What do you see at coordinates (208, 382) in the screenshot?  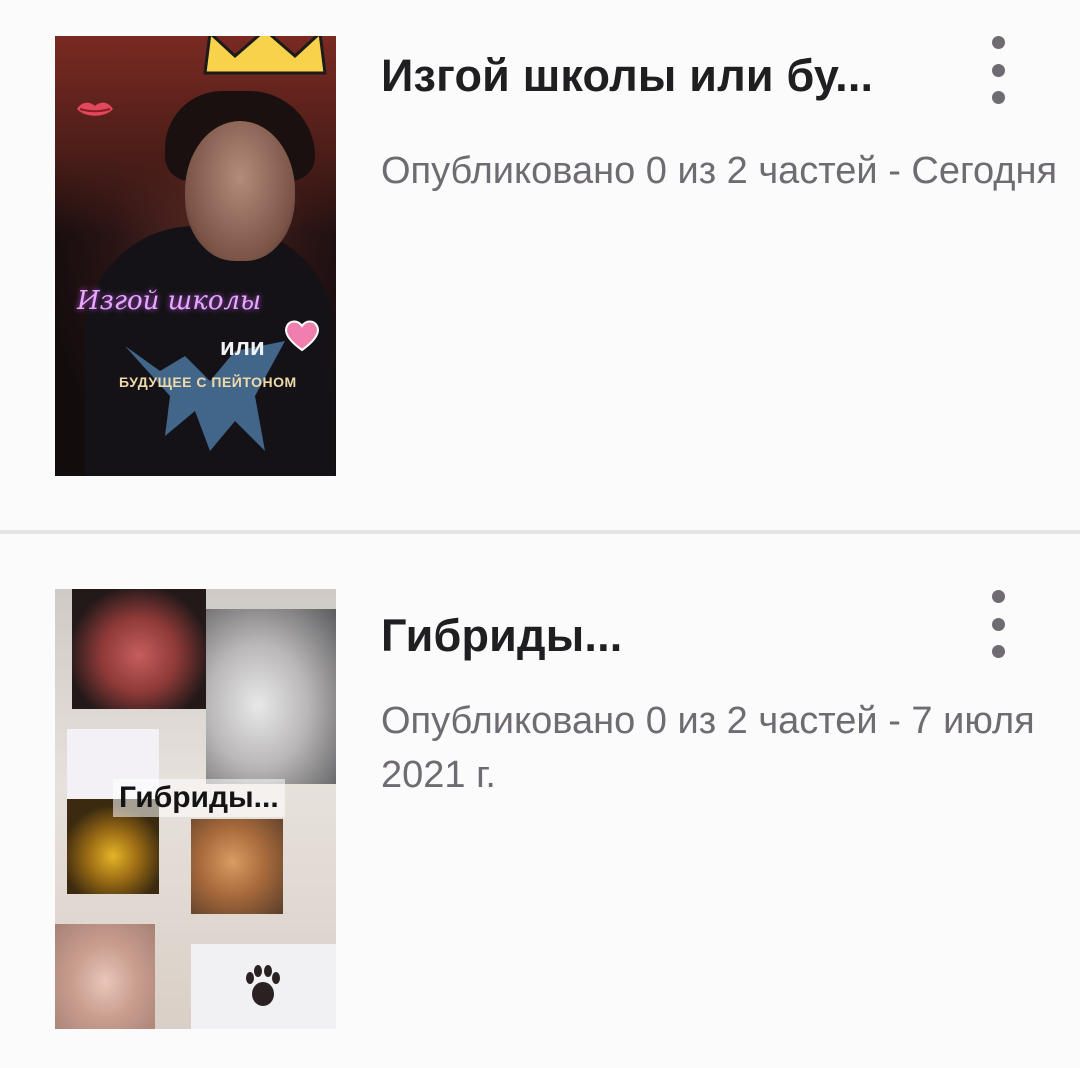 I see `cover-title-line-3: БУДУЩЕЕ С ПЕЙТОНОМ` at bounding box center [208, 382].